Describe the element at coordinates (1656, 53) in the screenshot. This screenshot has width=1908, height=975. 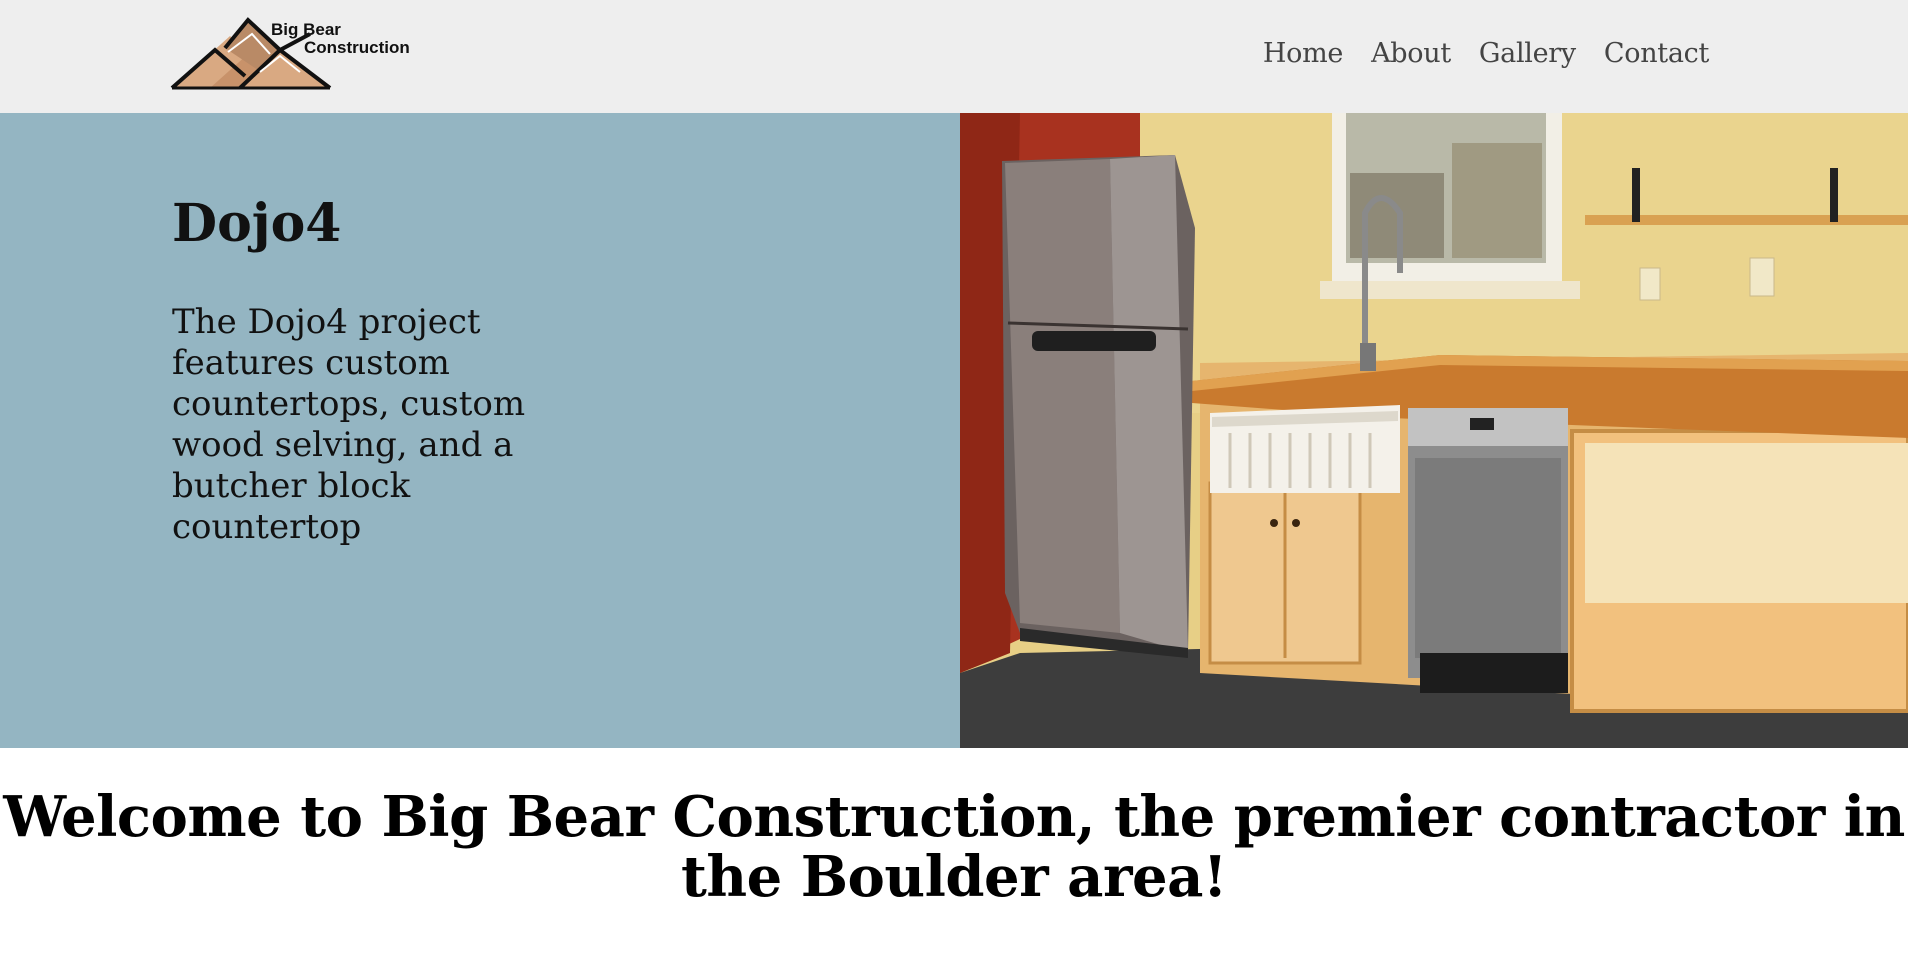
I see `nav-contact: Contact` at that location.